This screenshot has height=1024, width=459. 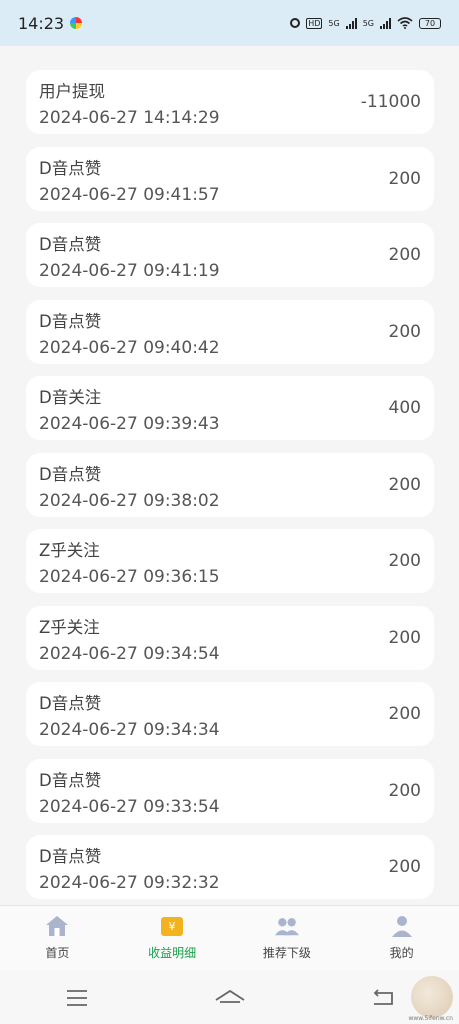 I want to click on income-record-card: Z乎关注 2024-06-27 09:34:54 200, so click(x=230, y=637).